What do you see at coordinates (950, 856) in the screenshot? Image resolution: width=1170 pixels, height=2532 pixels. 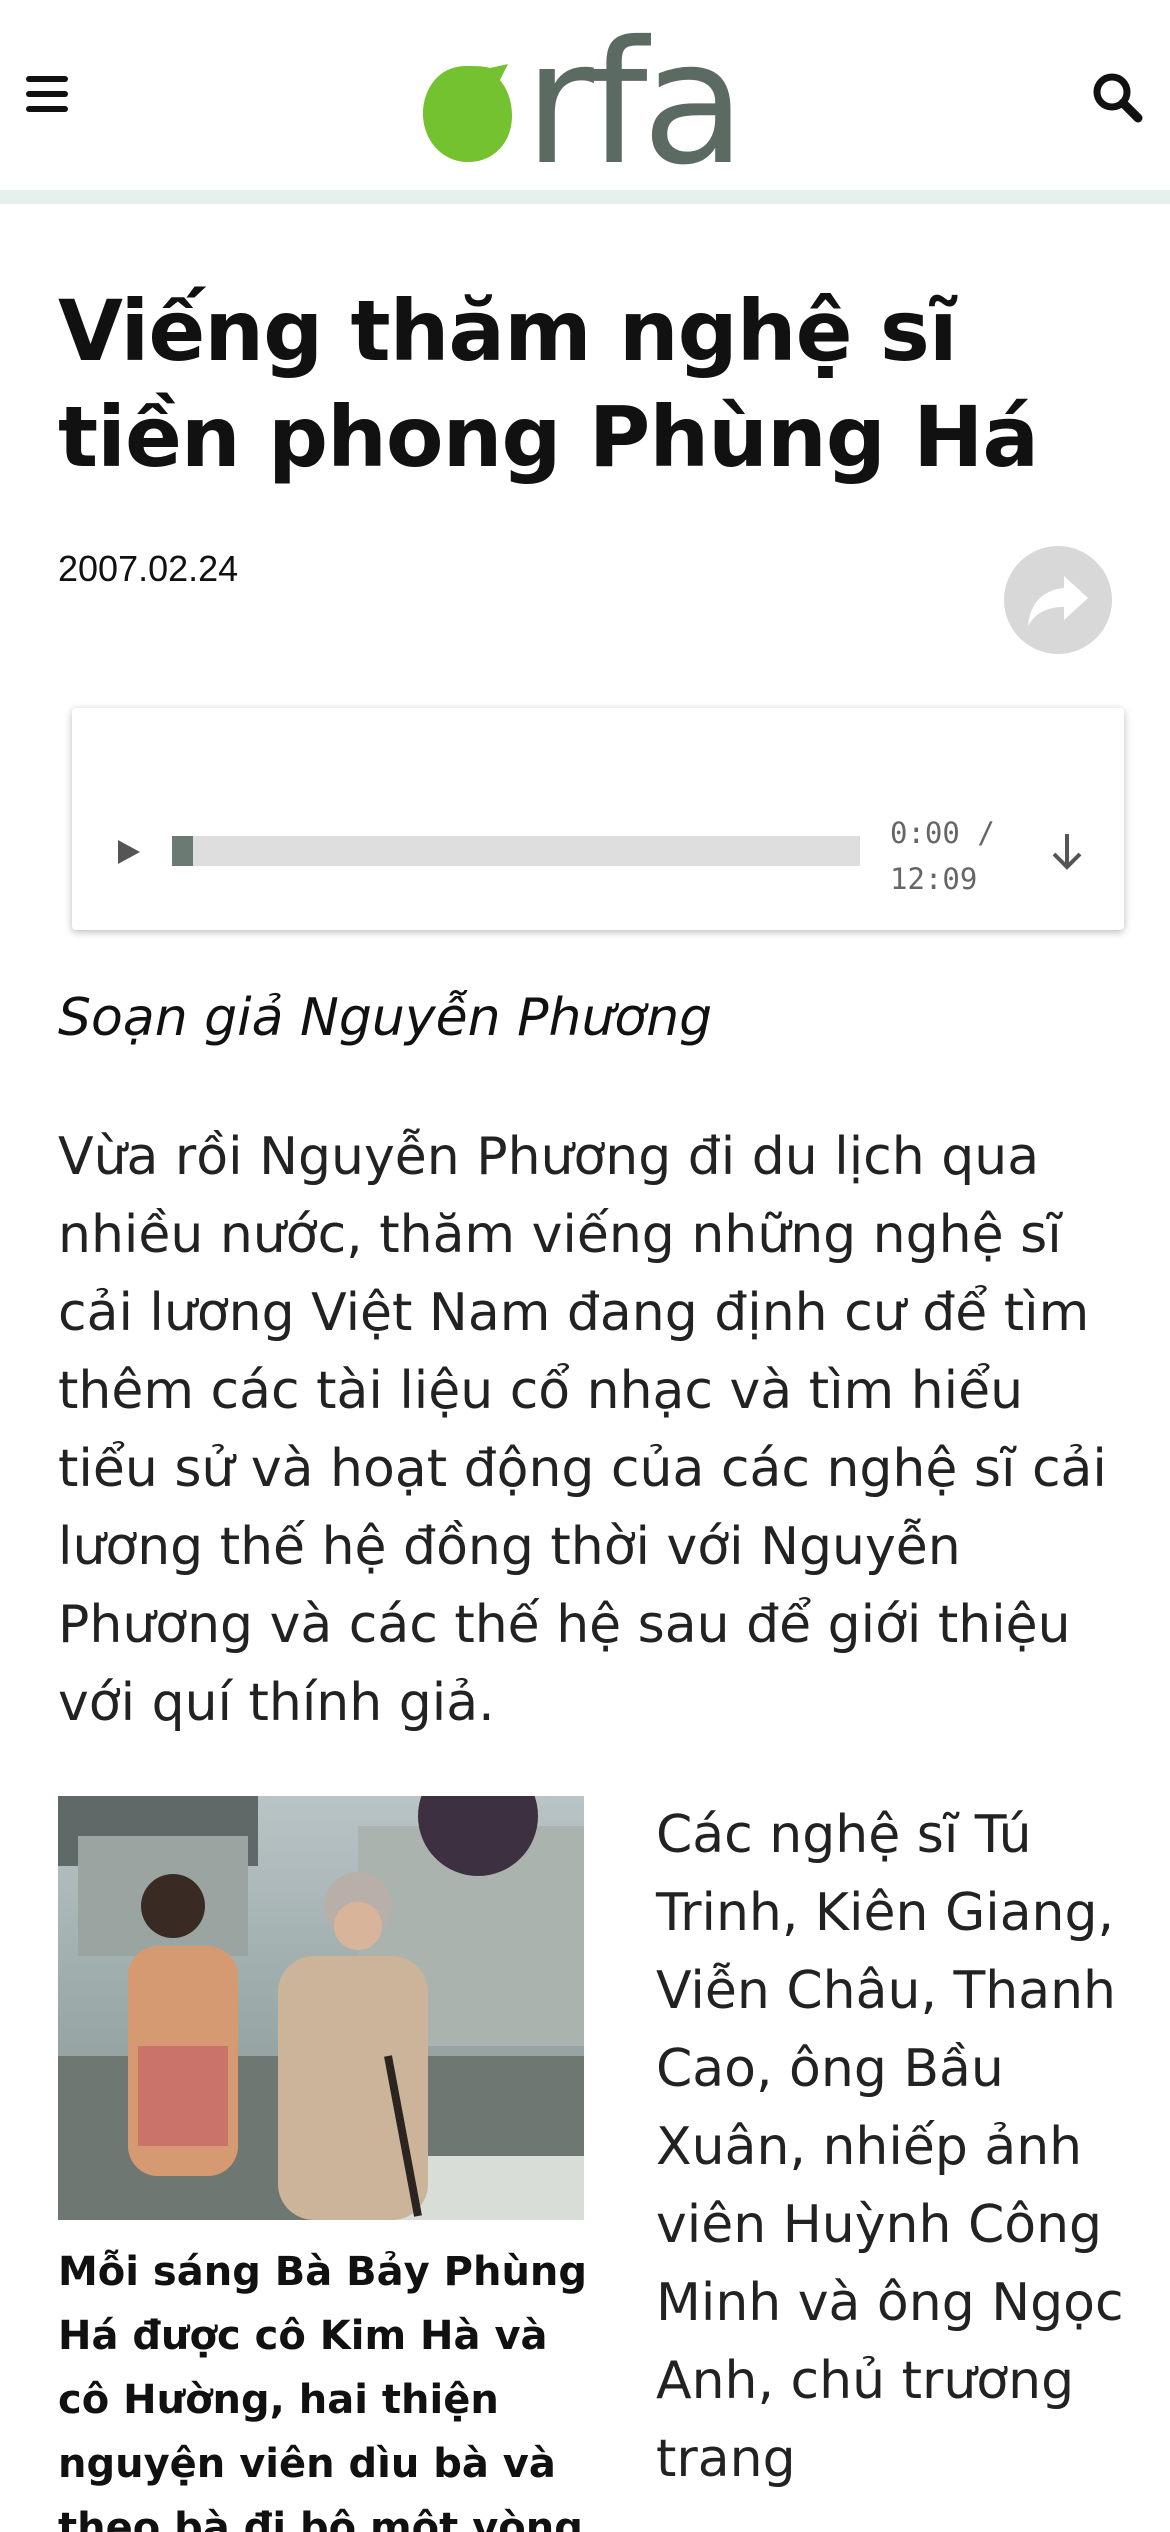 I see `audio-time: 0:00 / 12:09` at bounding box center [950, 856].